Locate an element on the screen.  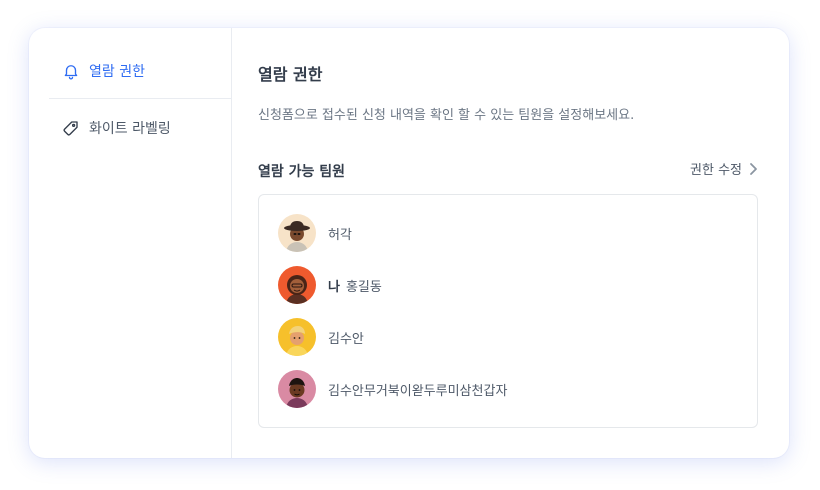
member-name: 허각 is located at coordinates (340, 235).